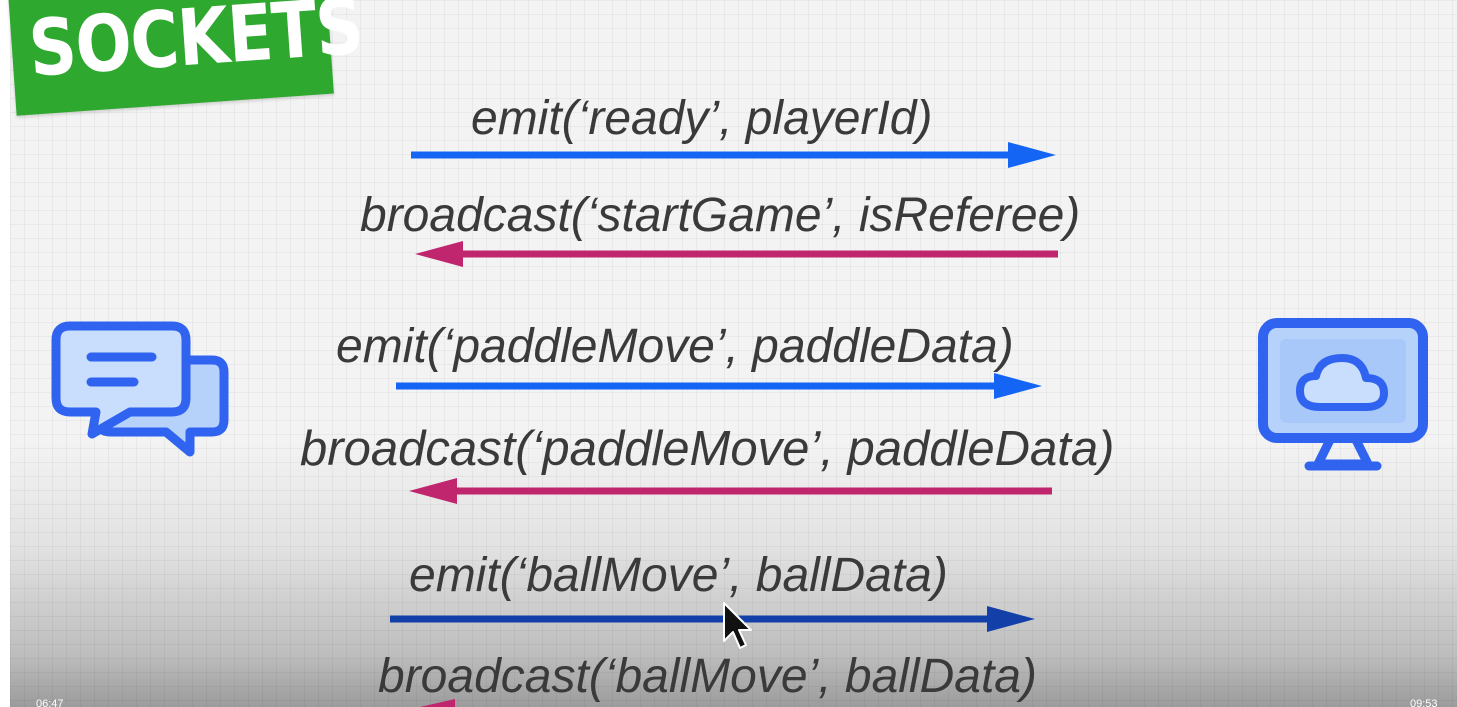 The height and width of the screenshot is (707, 1457). I want to click on arrow-broadcast-startgame, so click(736, 254).